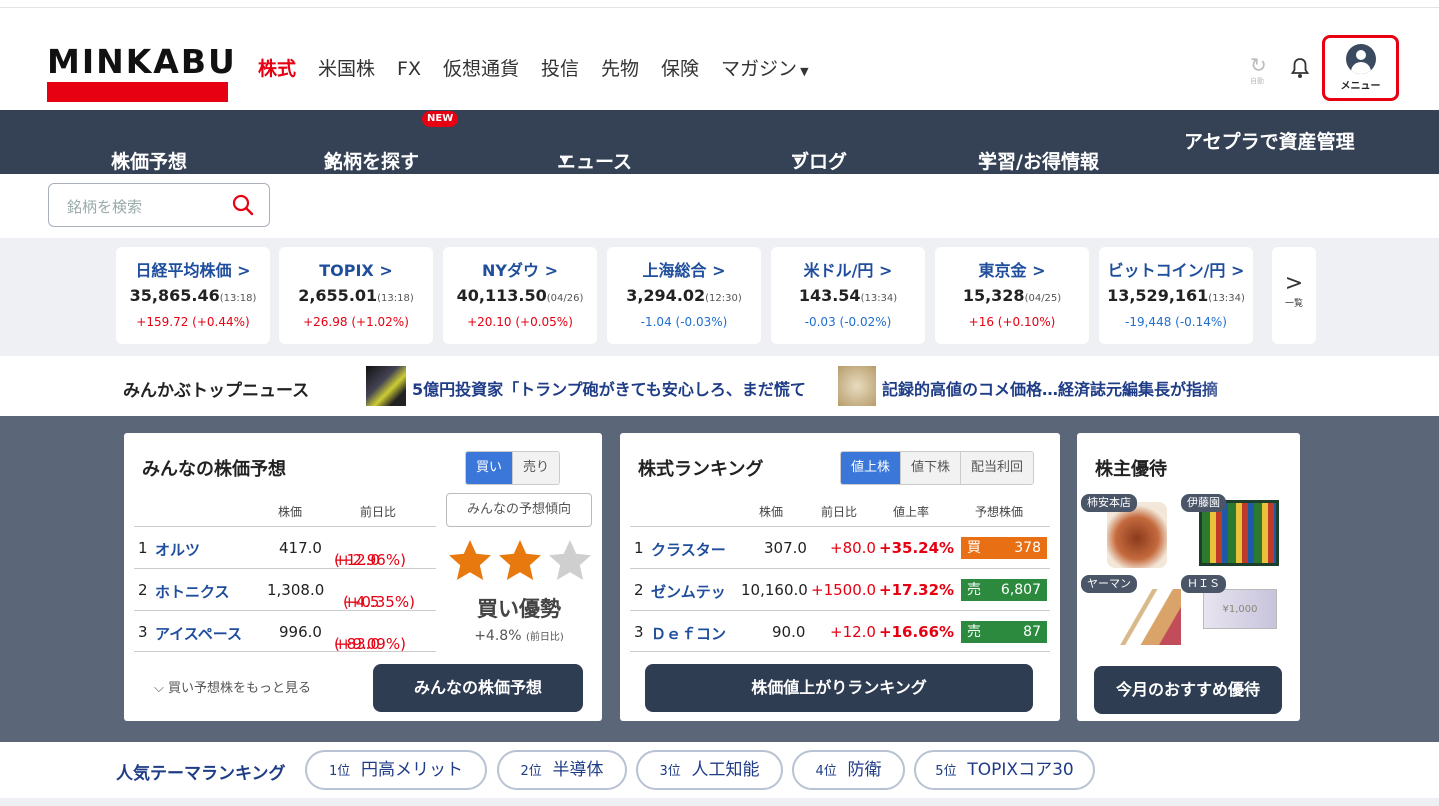  What do you see at coordinates (1124, 533) in the screenshot?
I see `yutai-item: 柿安本店` at bounding box center [1124, 533].